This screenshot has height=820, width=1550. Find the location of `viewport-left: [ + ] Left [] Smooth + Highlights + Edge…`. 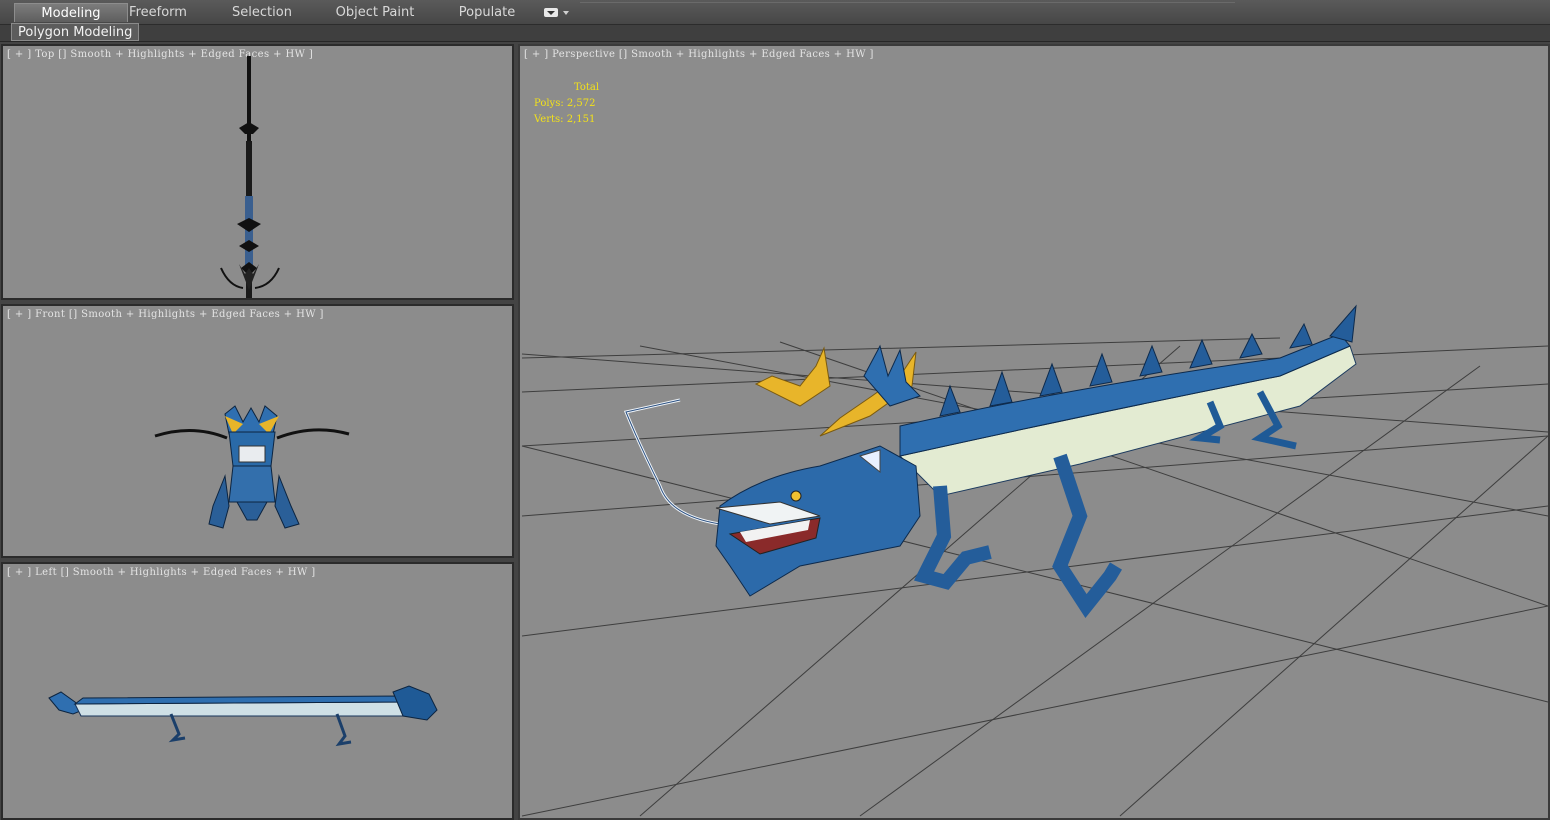

viewport-left: [ + ] Left [] Smooth + Highlights + Edge… is located at coordinates (257, 691).